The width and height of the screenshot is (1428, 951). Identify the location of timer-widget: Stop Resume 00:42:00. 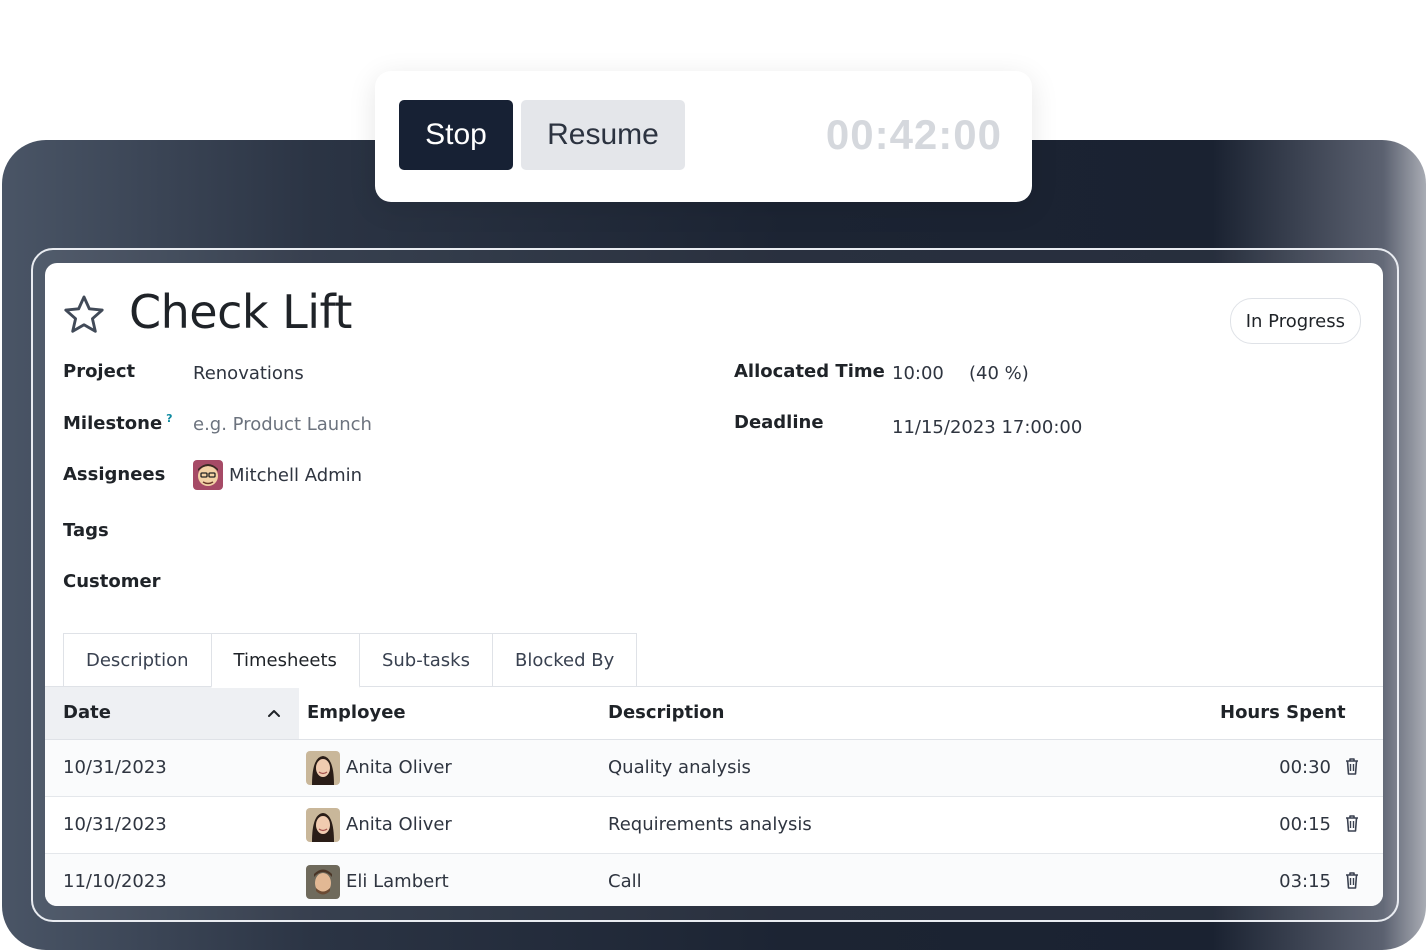
(703, 136).